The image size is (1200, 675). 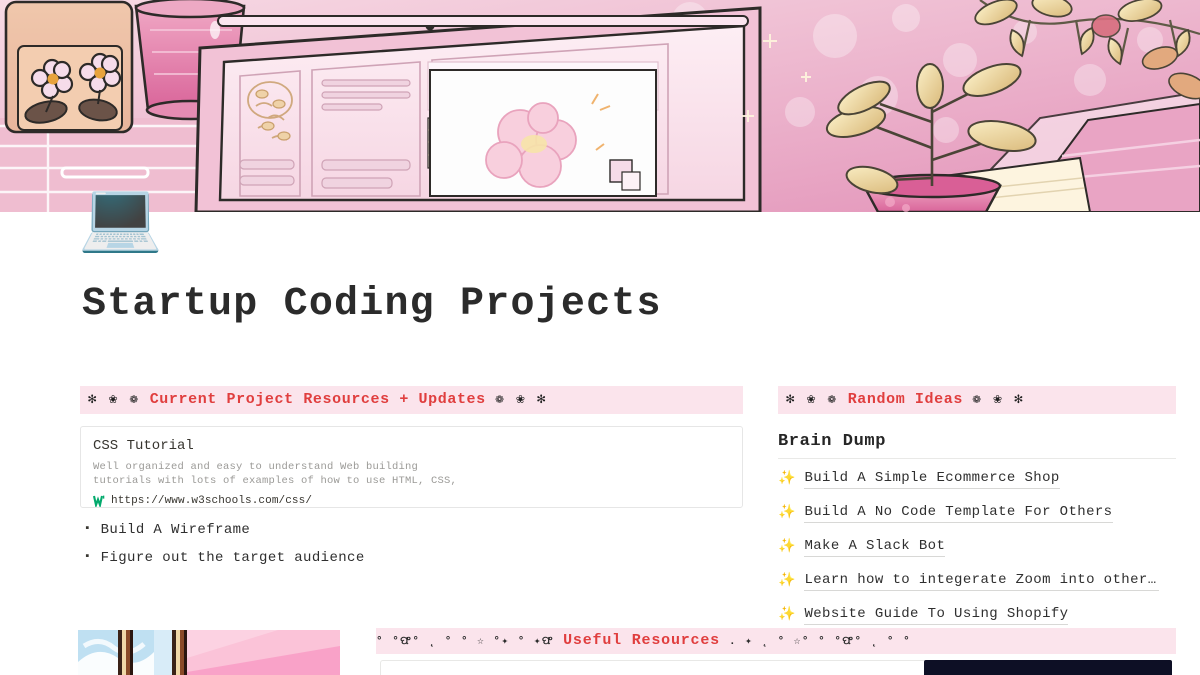 I want to click on bookmark-url-text: https://www.w3schools.com/css/, so click(x=212, y=500).